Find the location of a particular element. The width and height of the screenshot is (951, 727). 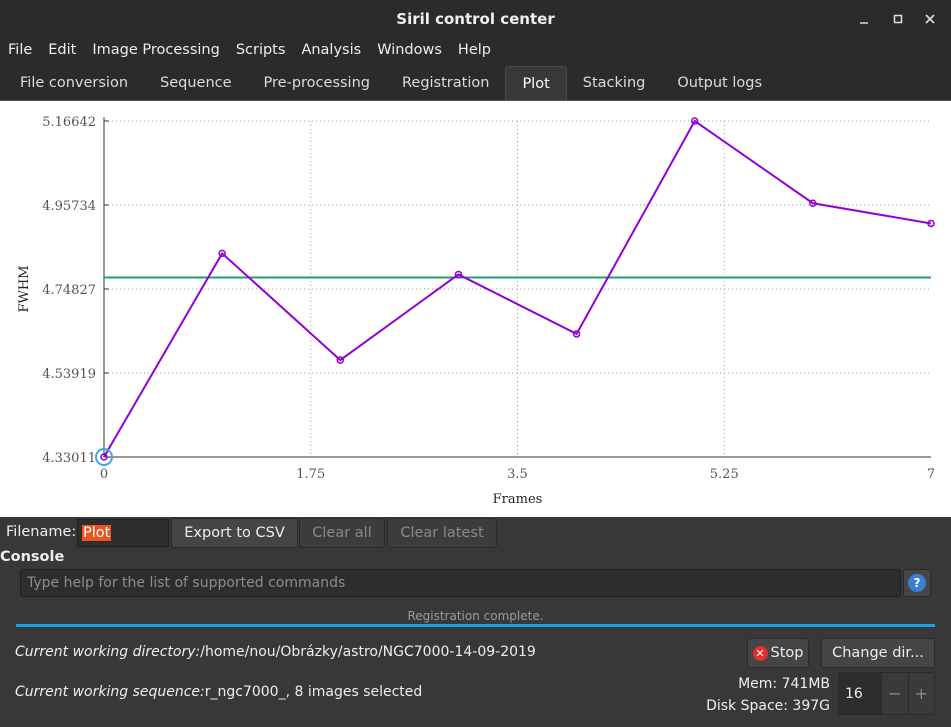

cws-label: Current working sequence: is located at coordinates (110, 692).